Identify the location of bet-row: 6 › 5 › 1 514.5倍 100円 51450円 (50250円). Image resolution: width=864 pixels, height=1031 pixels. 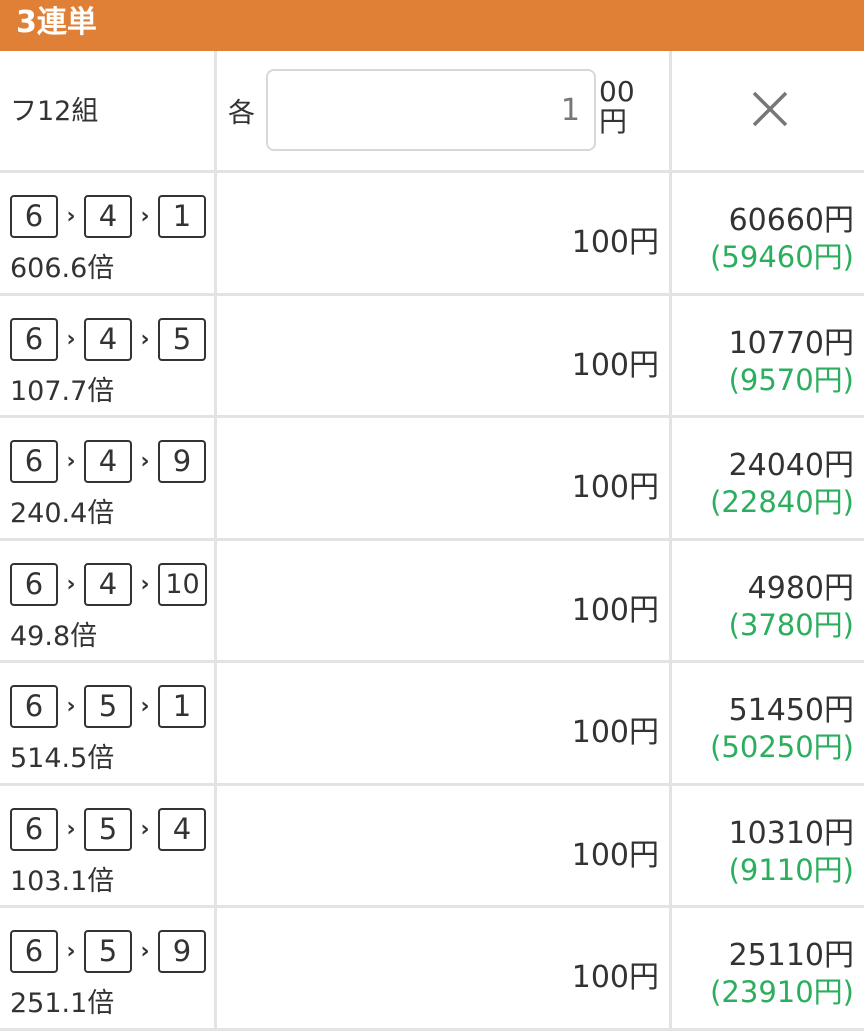
(432, 724).